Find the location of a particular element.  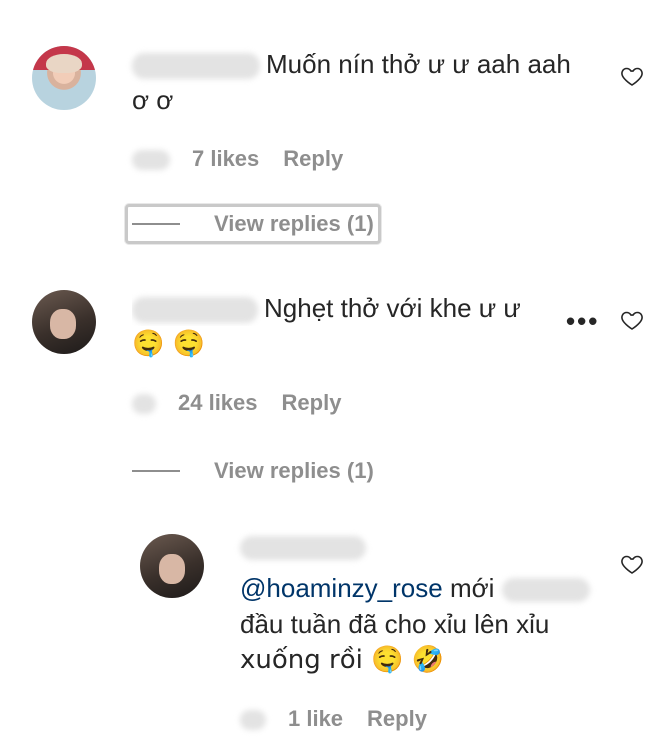

reply-reply-button: Reply is located at coordinates (397, 718).